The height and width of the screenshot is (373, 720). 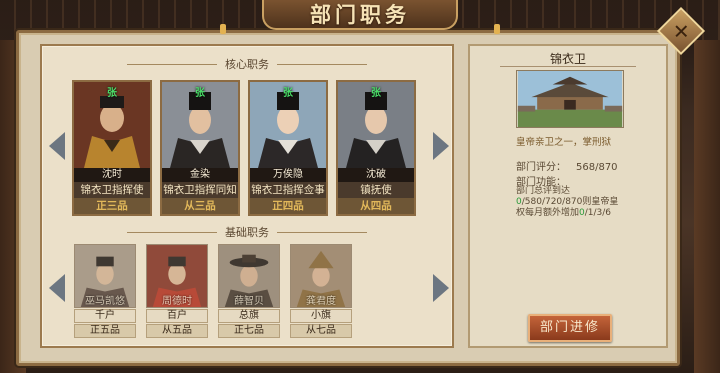 I want to click on official-title: 总旗, so click(x=249, y=316).